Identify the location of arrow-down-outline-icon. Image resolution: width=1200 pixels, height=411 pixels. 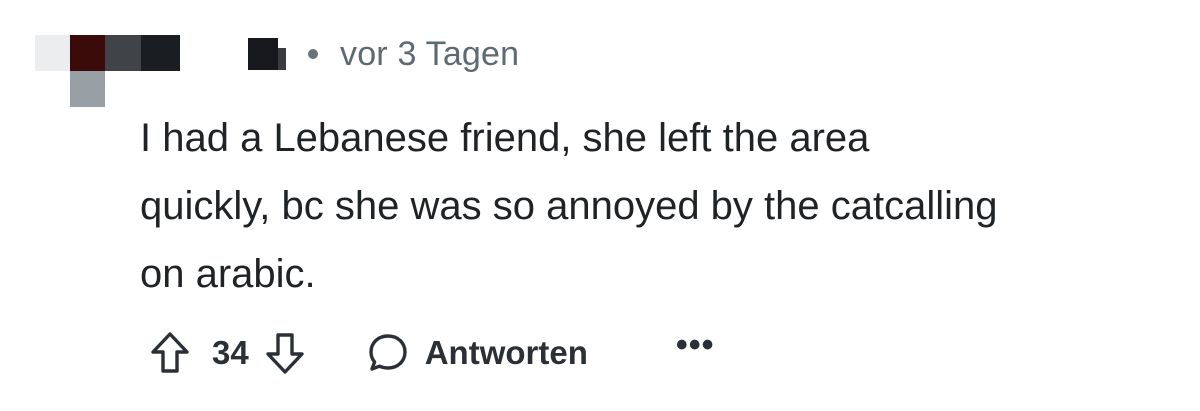
(285, 353).